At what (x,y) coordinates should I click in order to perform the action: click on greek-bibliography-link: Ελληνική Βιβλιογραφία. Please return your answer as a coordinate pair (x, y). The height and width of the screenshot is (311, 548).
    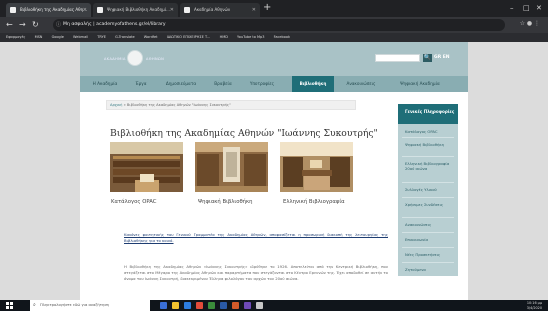
    Looking at the image, I should click on (314, 202).